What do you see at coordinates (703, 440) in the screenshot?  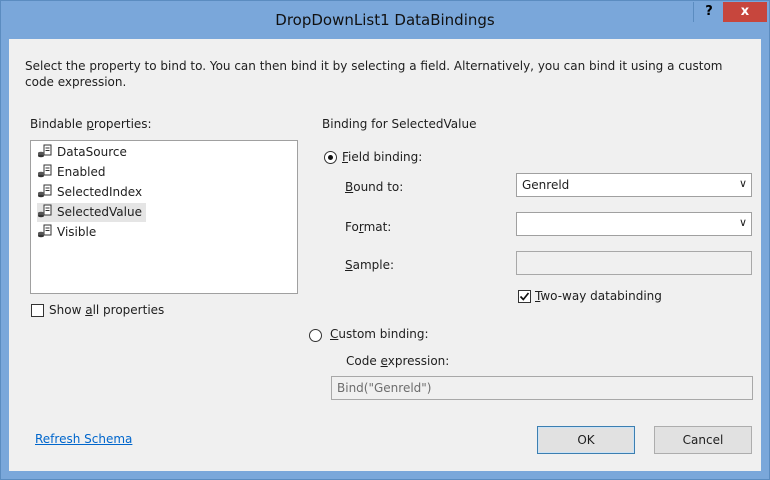 I see `cancel-button: Cancel` at bounding box center [703, 440].